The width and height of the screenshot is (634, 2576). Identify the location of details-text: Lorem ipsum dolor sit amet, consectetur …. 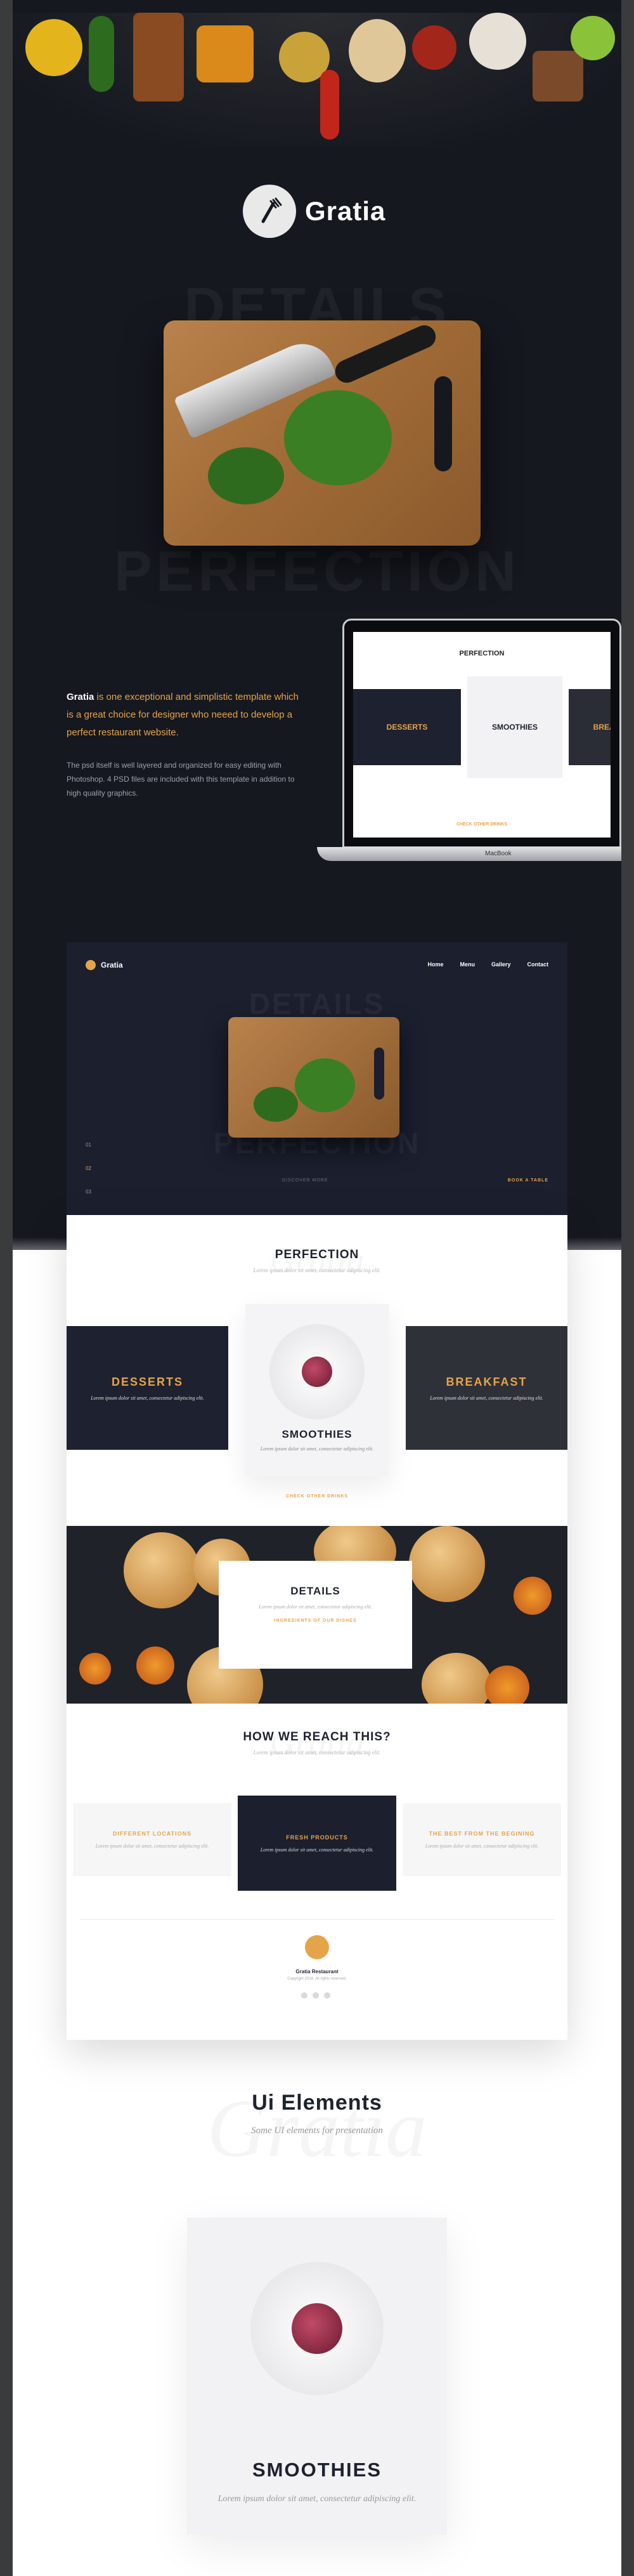
(315, 1607).